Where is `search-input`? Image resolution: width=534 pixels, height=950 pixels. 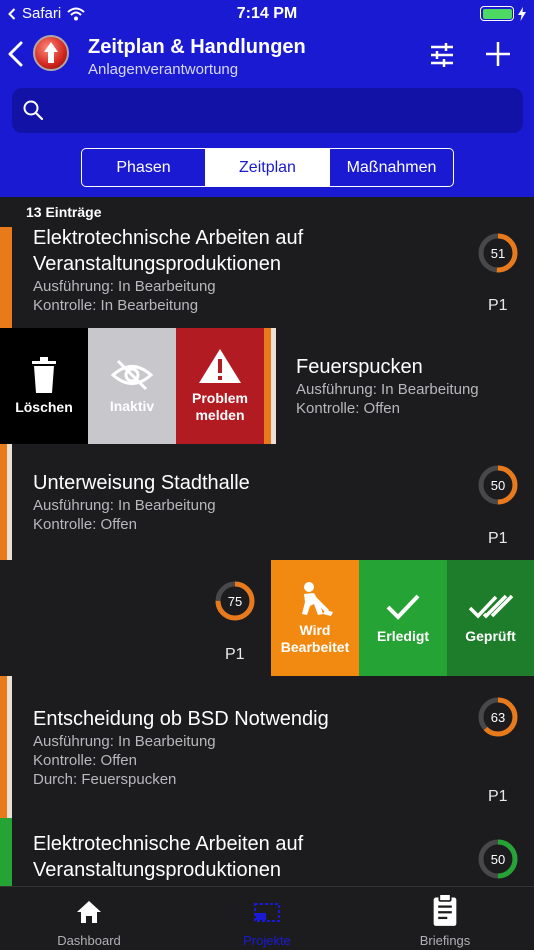 search-input is located at coordinates (282, 110).